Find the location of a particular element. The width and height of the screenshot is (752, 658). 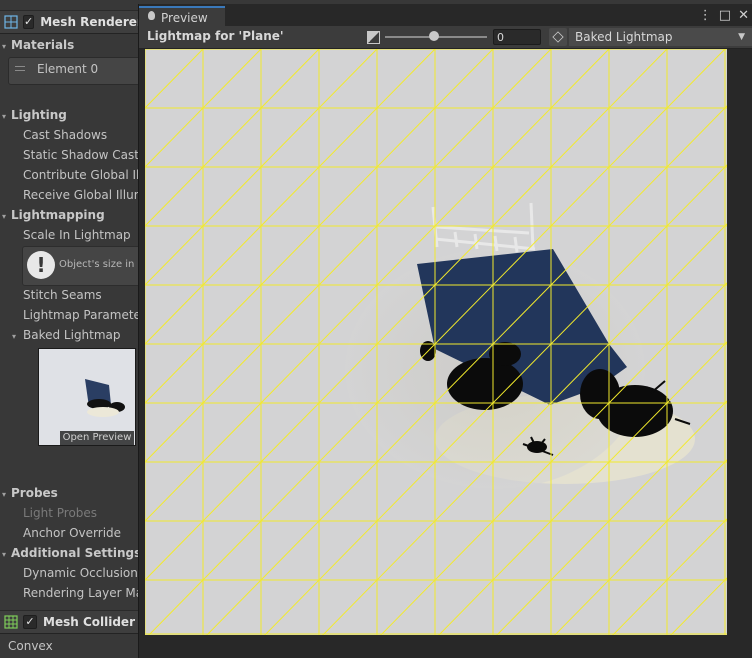

mesh-renderer-header: ✓ Mesh Renderer is located at coordinates (70, 22).